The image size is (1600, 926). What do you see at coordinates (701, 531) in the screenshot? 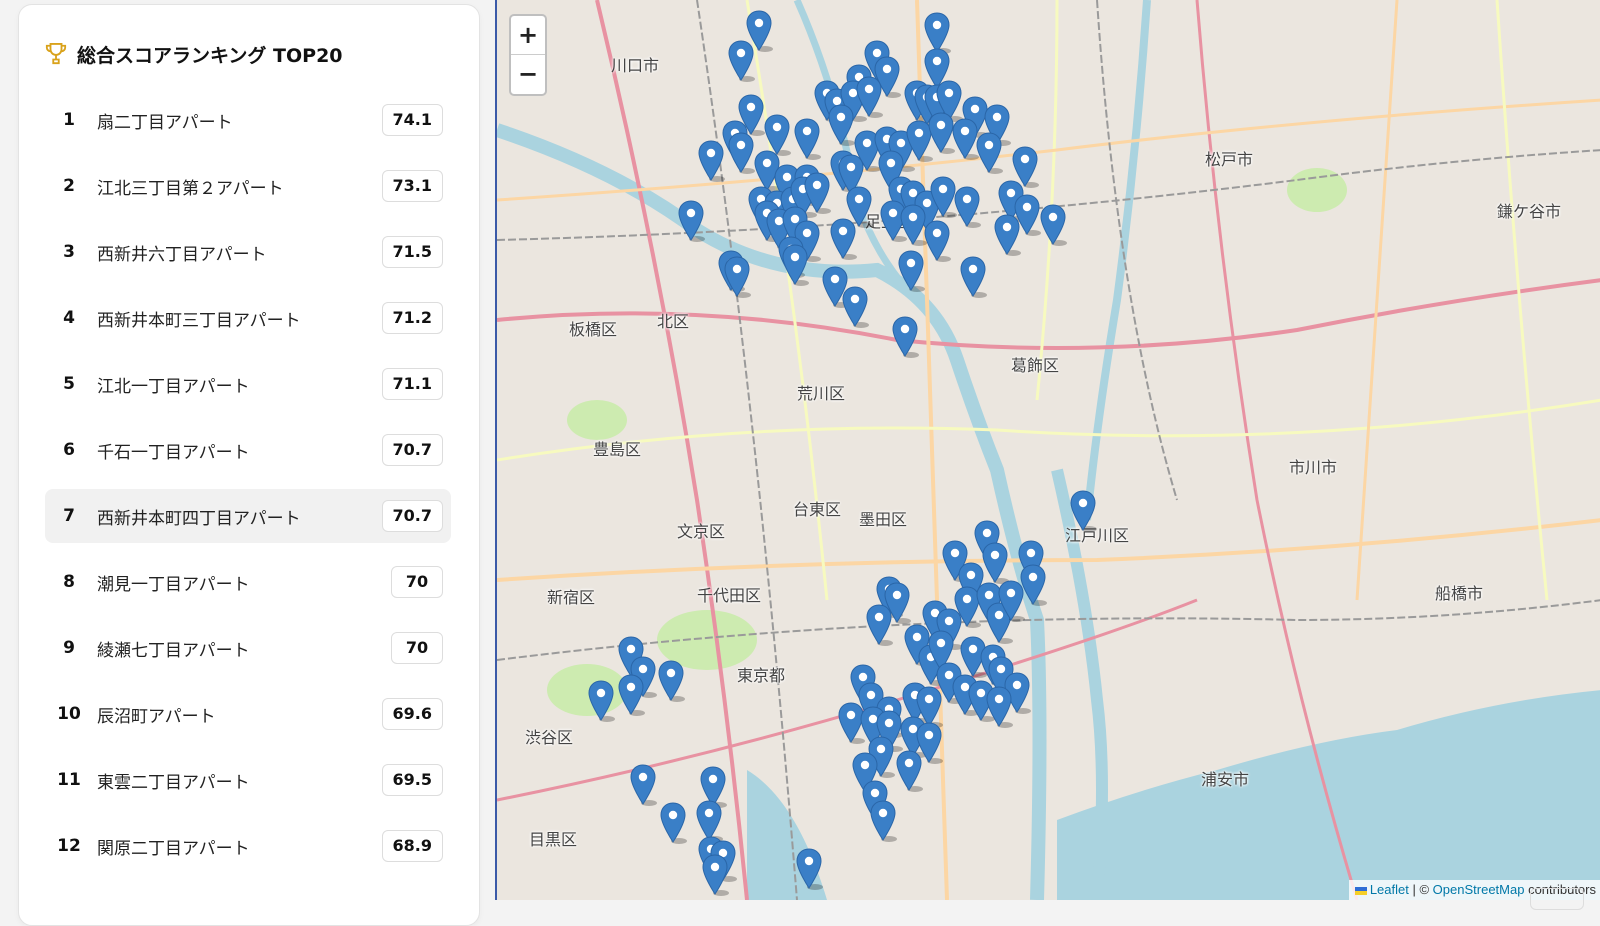
I see `place-label: 文京区` at bounding box center [701, 531].